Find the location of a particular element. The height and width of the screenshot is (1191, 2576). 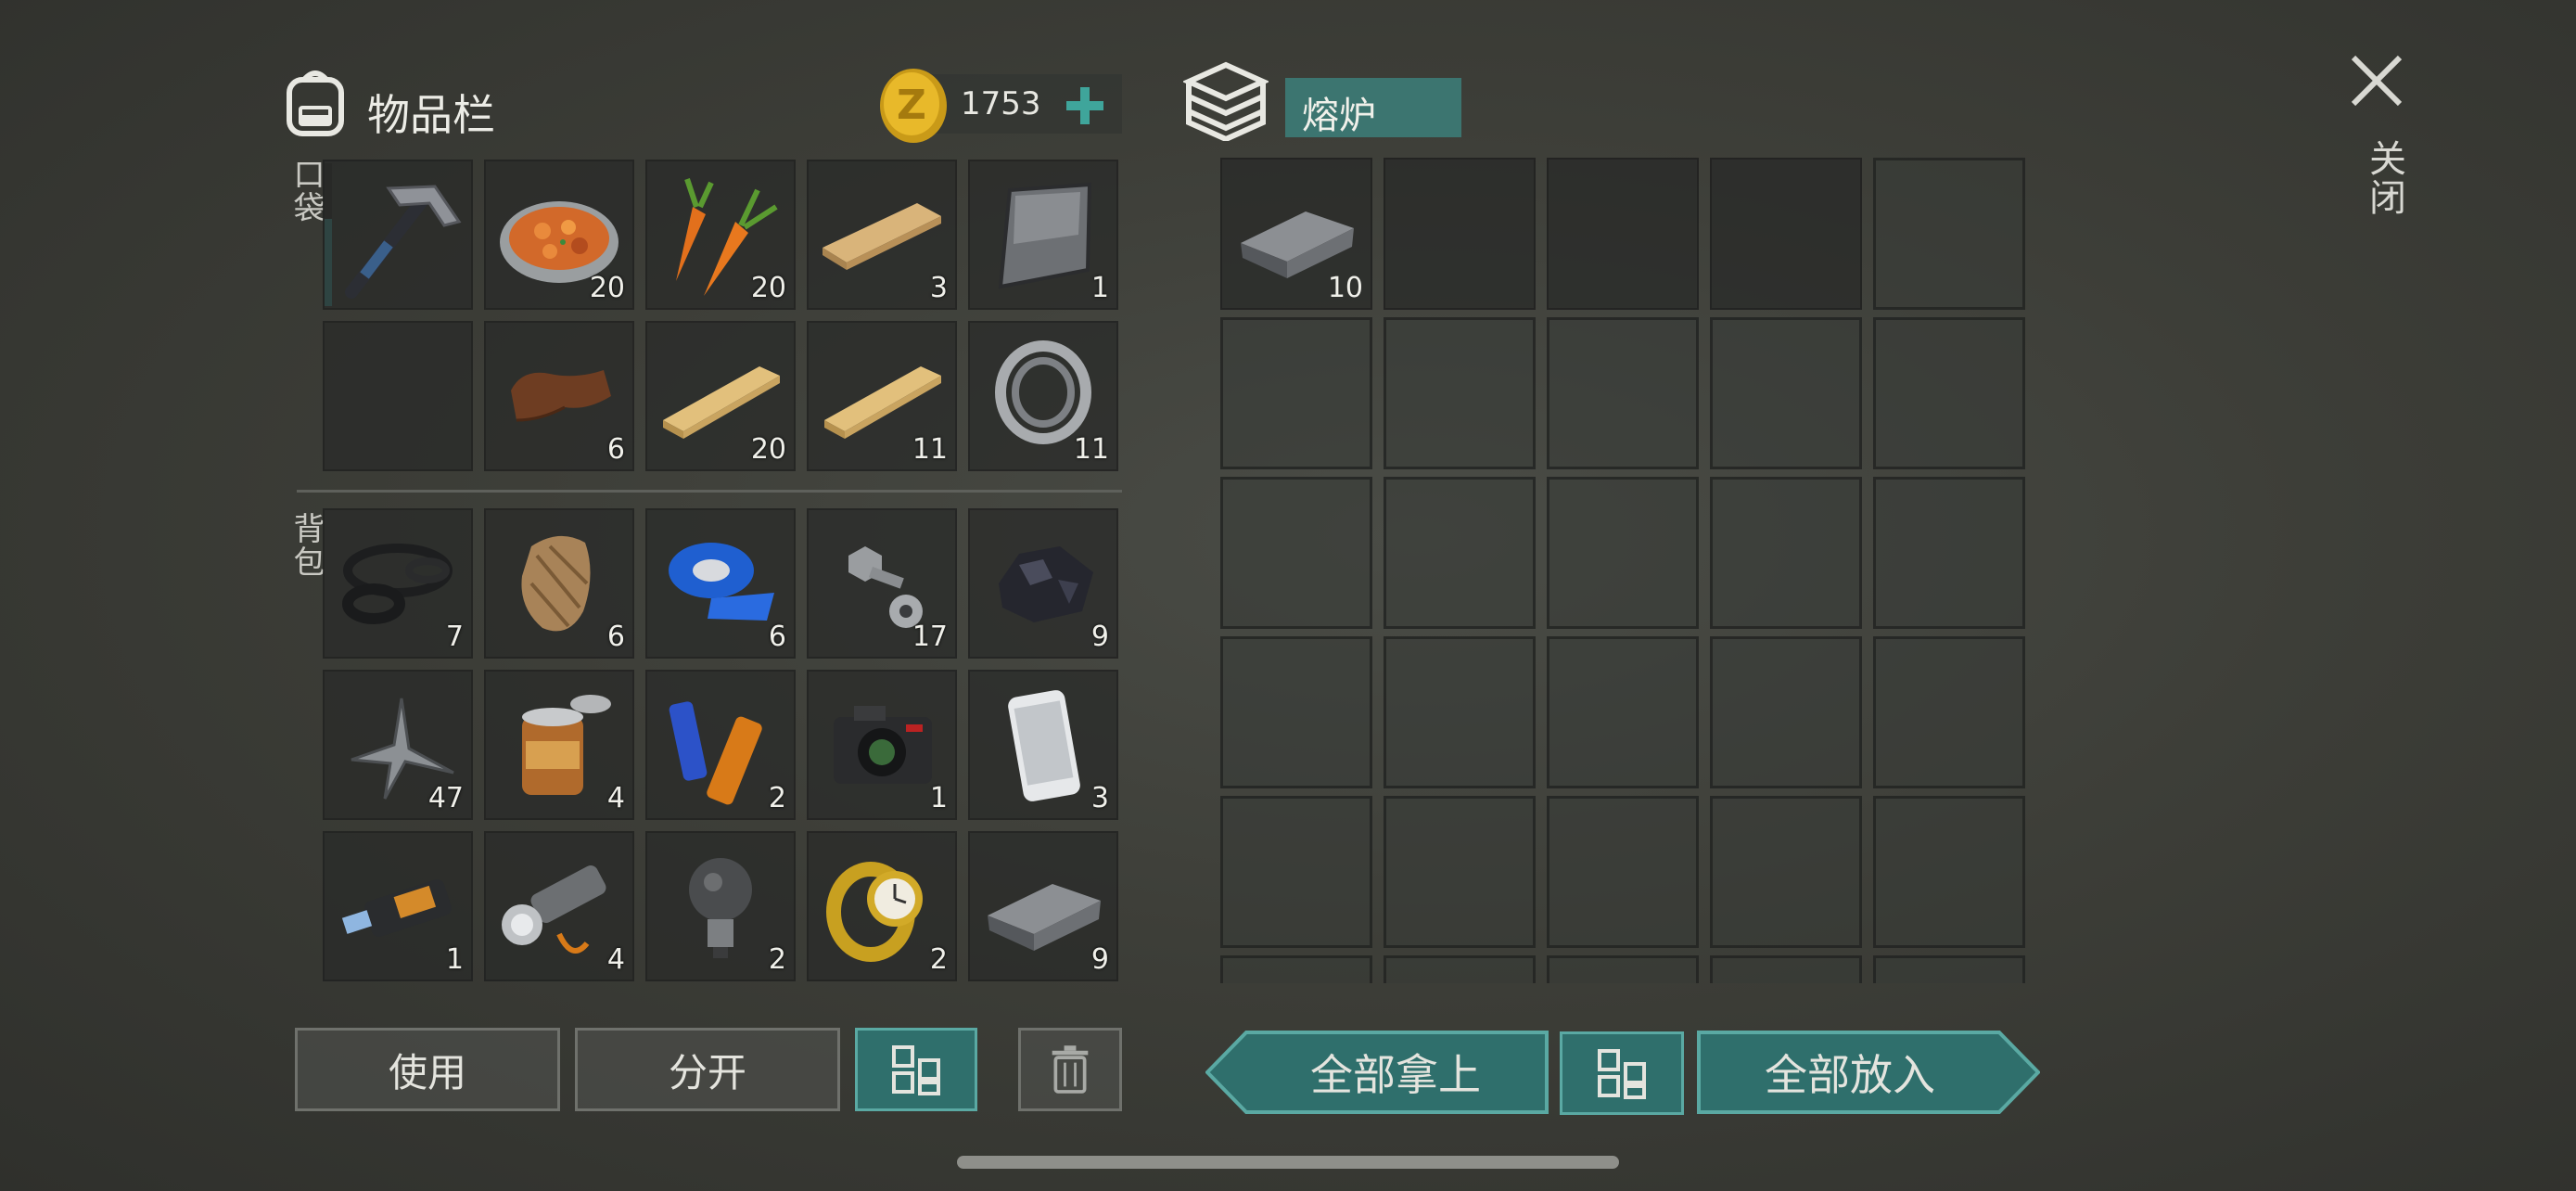

backpack-slot-light-bulb: 2 is located at coordinates (720, 906).